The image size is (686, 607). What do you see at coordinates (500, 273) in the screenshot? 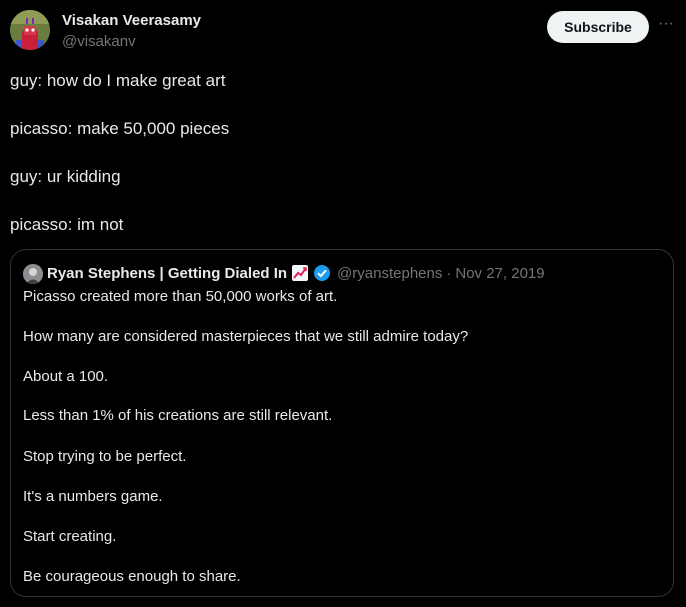
I see `quoted-date: Nov 27, 2019` at bounding box center [500, 273].